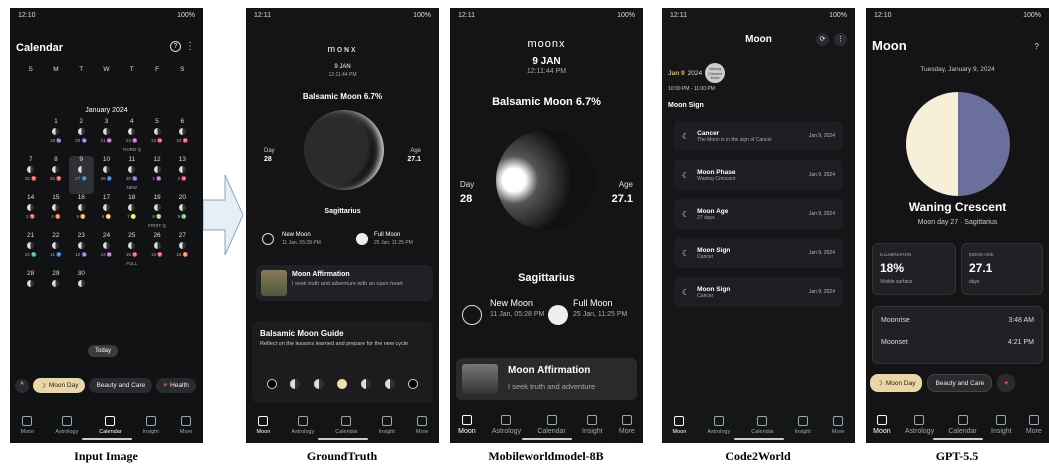  What do you see at coordinates (182, 251) in the screenshot?
I see `calendar-day: 27 16 ♉` at bounding box center [182, 251].